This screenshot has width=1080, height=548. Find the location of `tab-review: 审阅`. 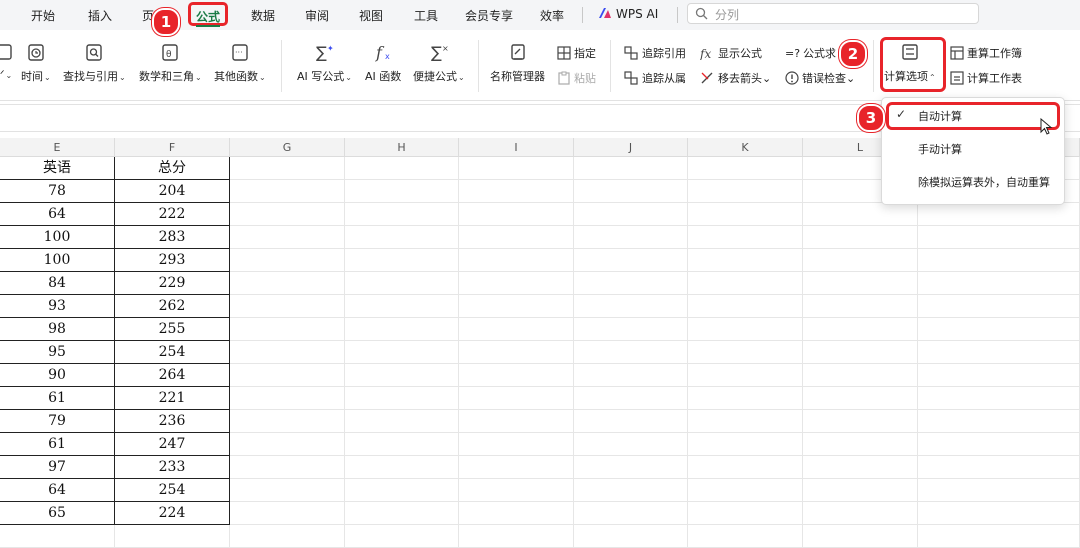

tab-review: 审阅 is located at coordinates (317, 15).